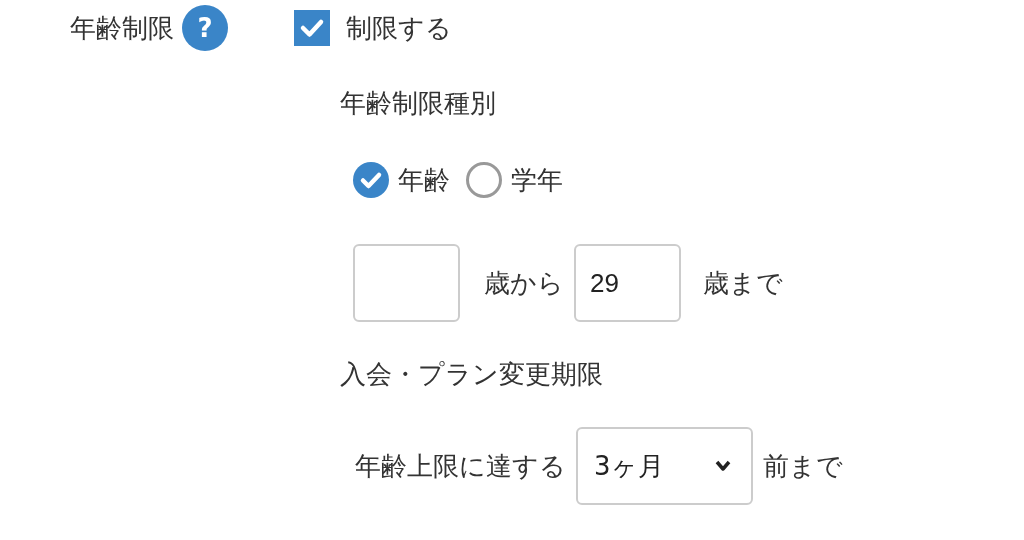  I want to click on field-label: 年齢制限, so click(122, 28).